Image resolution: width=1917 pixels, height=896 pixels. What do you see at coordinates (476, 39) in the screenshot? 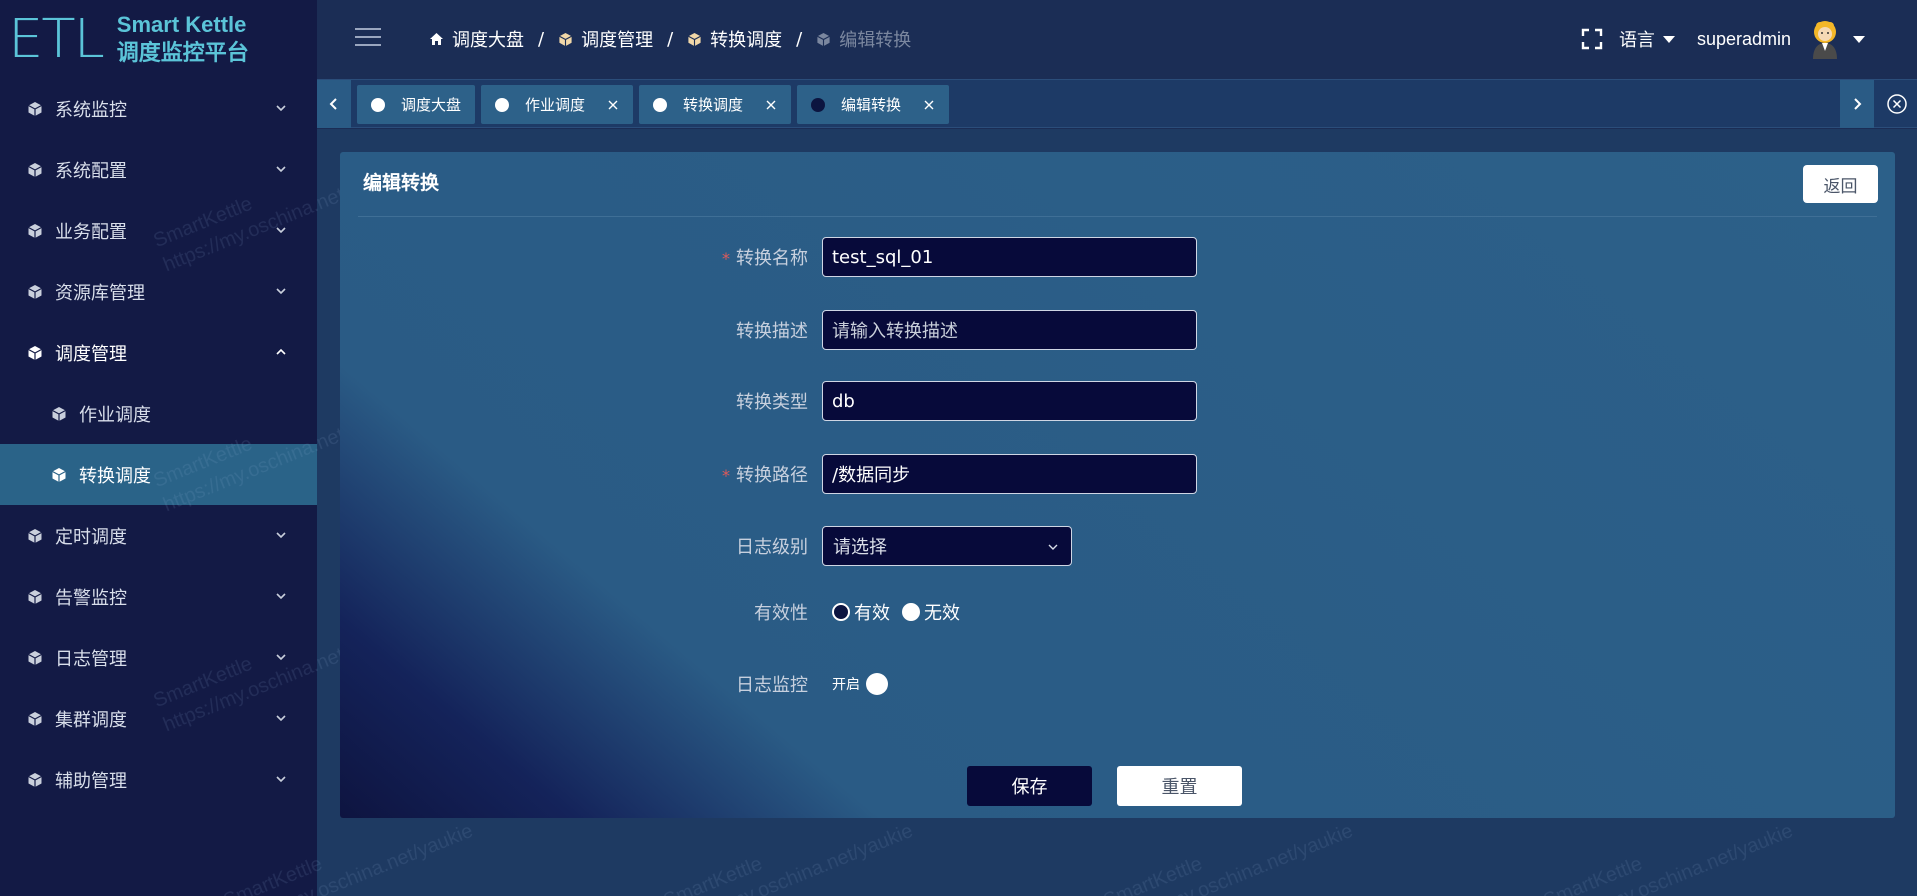
I see `breadcrumb-item: 调度大盘` at bounding box center [476, 39].